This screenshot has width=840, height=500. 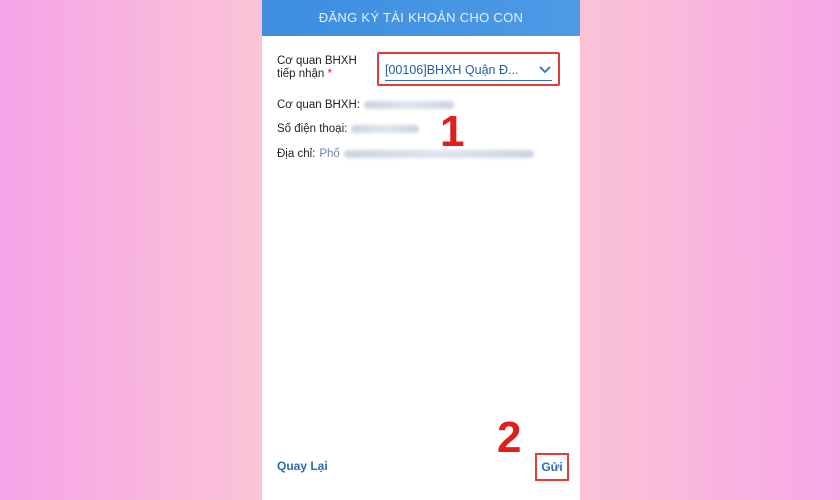 I want to click on back-button: Quay Lại, so click(x=302, y=466).